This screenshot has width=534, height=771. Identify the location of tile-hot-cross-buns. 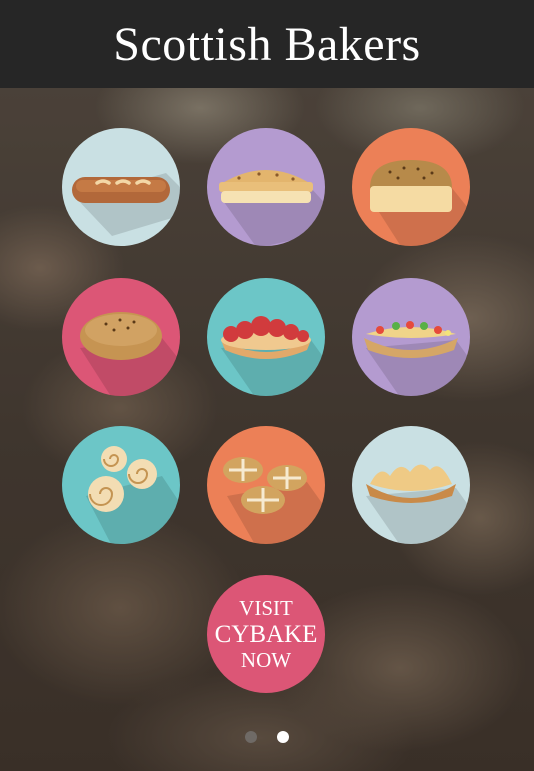
(266, 485).